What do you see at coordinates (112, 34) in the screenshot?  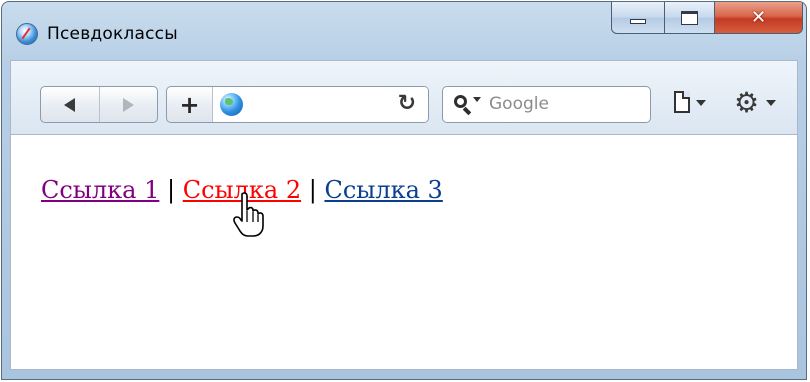 I see `window-title: Псевдоклассы` at bounding box center [112, 34].